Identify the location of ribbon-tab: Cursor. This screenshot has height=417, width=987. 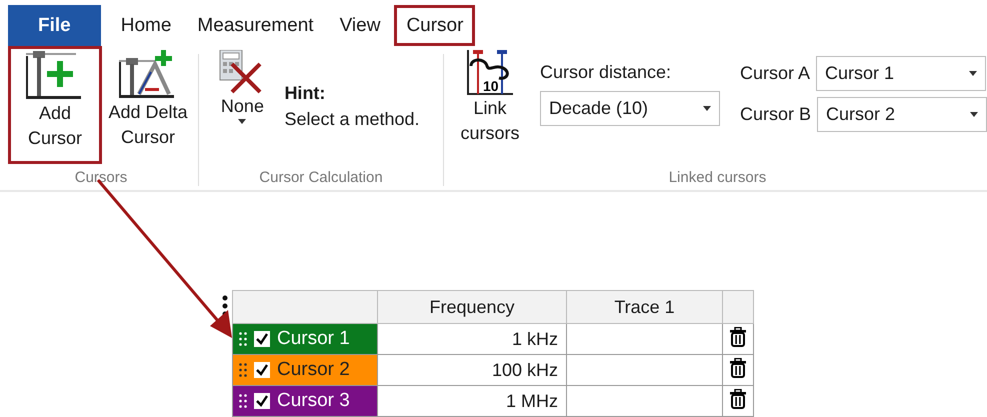
(435, 25).